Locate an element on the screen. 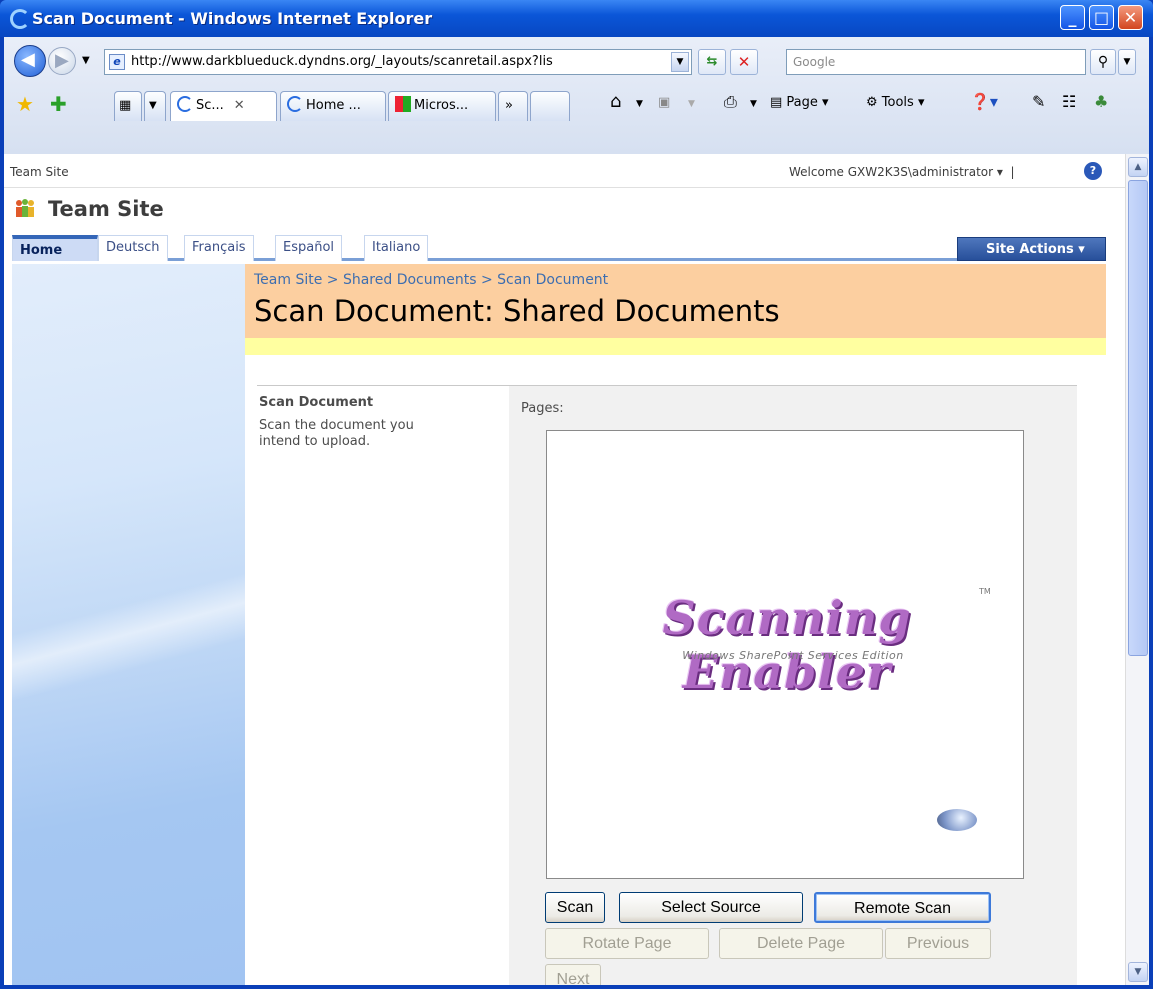  section-title: Scan Document is located at coordinates (316, 402).